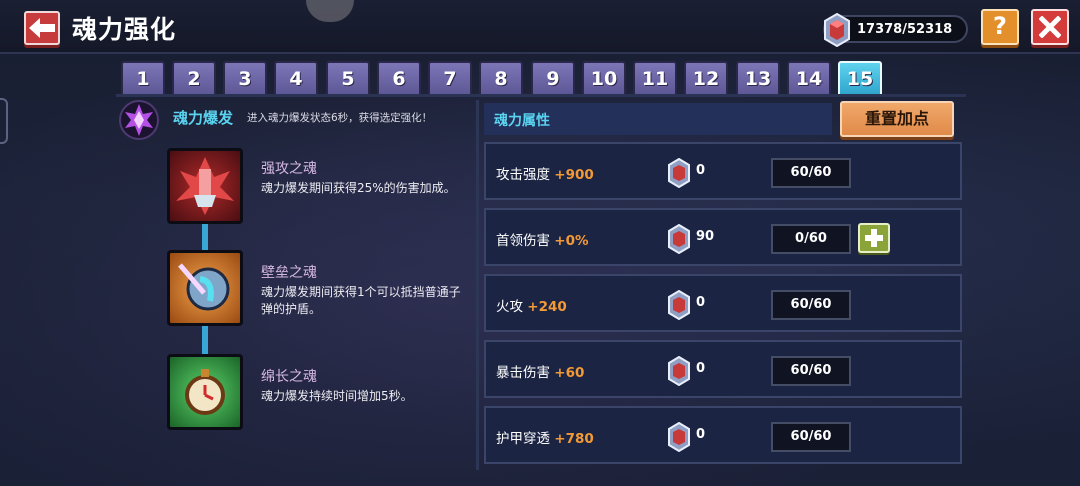  I want to click on soul-burst-title: 魂力爆发, so click(203, 118).